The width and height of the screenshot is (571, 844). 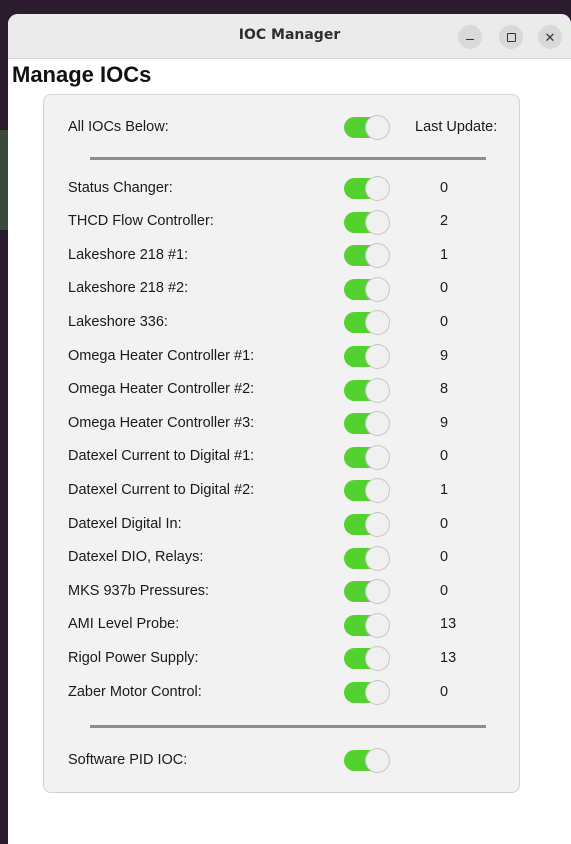 What do you see at coordinates (293, 456) in the screenshot?
I see `ioc-row: Datexel Current to Digital #1: 0` at bounding box center [293, 456].